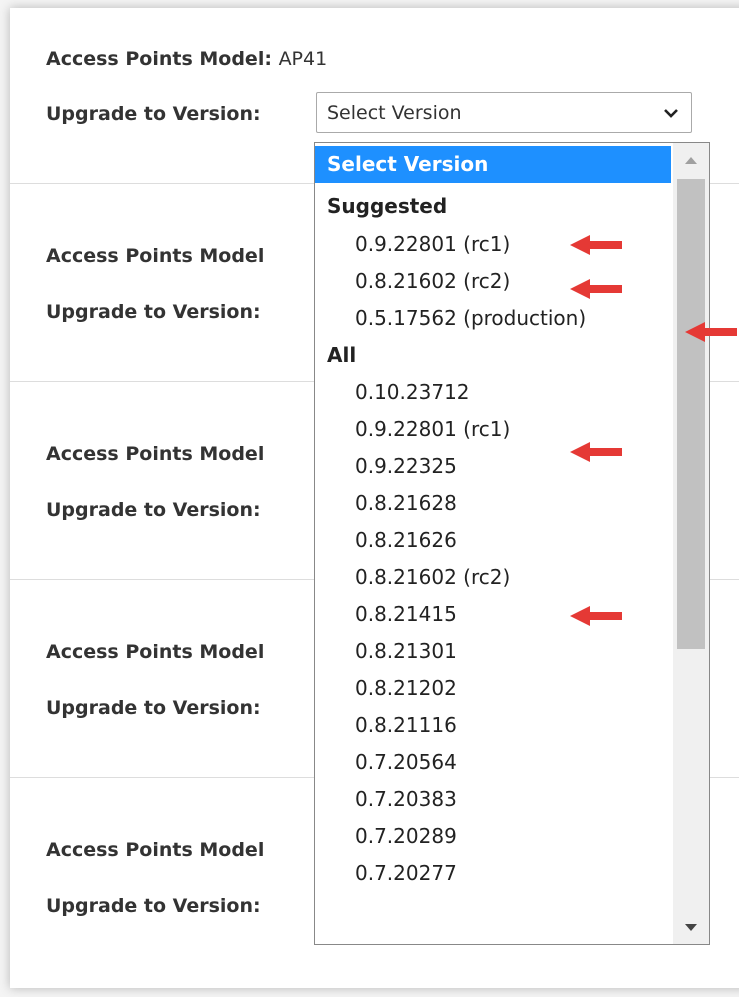 The image size is (739, 997). Describe the element at coordinates (691, 158) in the screenshot. I see `triangle-up-icon` at that location.